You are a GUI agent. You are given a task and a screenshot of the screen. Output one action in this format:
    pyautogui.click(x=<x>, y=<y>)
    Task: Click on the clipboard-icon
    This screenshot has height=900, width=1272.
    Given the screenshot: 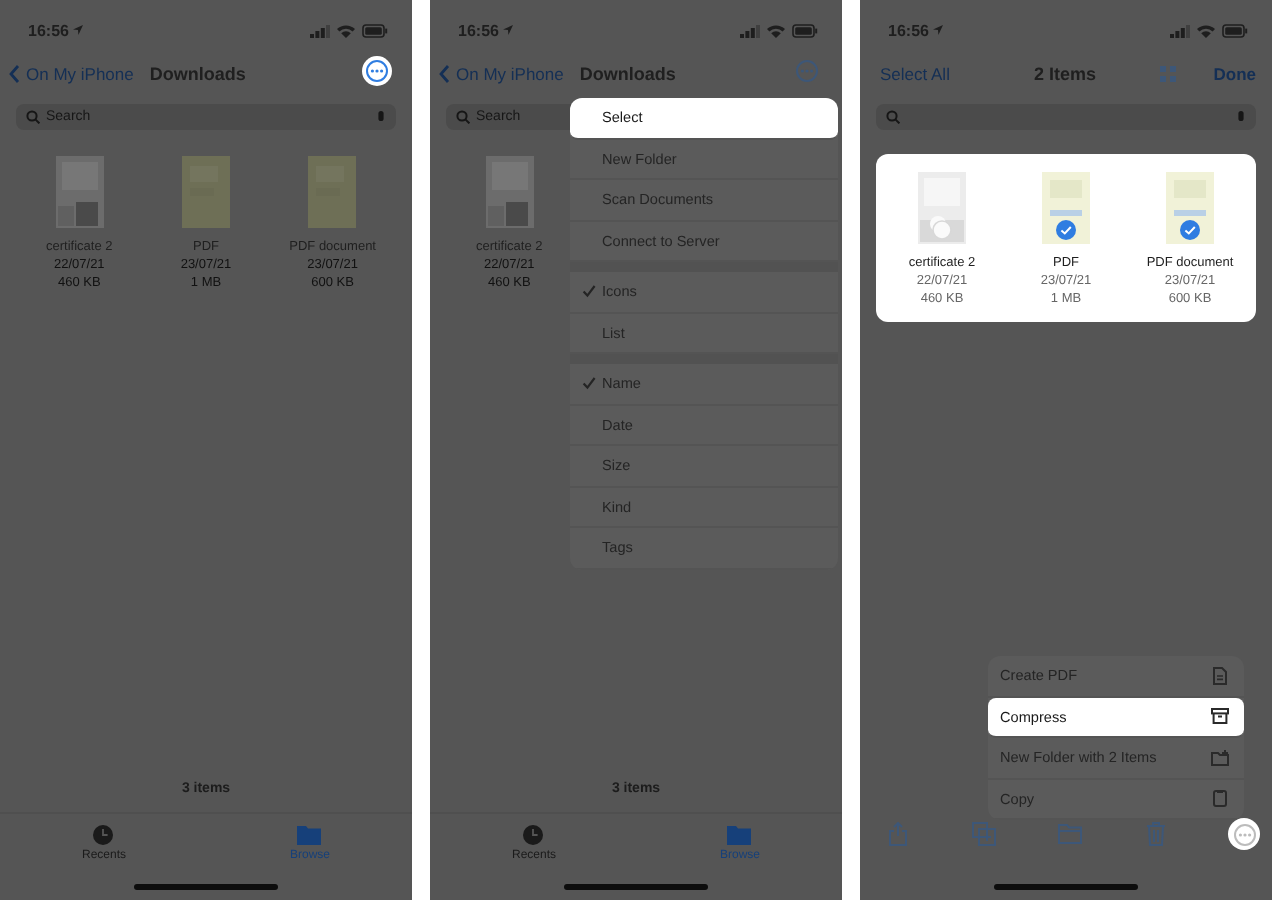 What is the action you would take?
    pyautogui.click(x=1220, y=798)
    